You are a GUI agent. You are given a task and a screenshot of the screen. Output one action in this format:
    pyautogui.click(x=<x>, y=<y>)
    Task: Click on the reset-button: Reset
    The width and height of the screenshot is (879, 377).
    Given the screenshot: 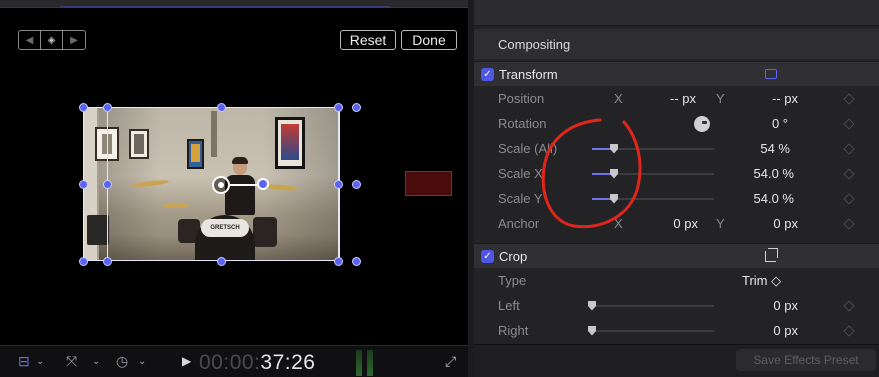 What is the action you would take?
    pyautogui.click(x=368, y=40)
    